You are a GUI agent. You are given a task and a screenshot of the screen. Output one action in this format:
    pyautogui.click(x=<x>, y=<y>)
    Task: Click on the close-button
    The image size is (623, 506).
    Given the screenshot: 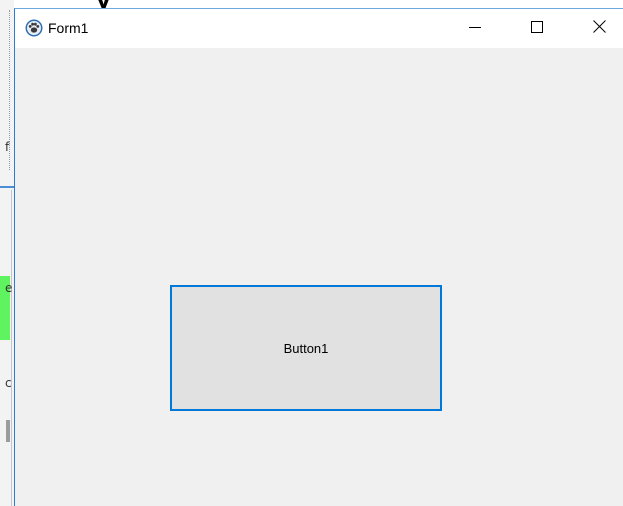 What is the action you would take?
    pyautogui.click(x=596, y=28)
    